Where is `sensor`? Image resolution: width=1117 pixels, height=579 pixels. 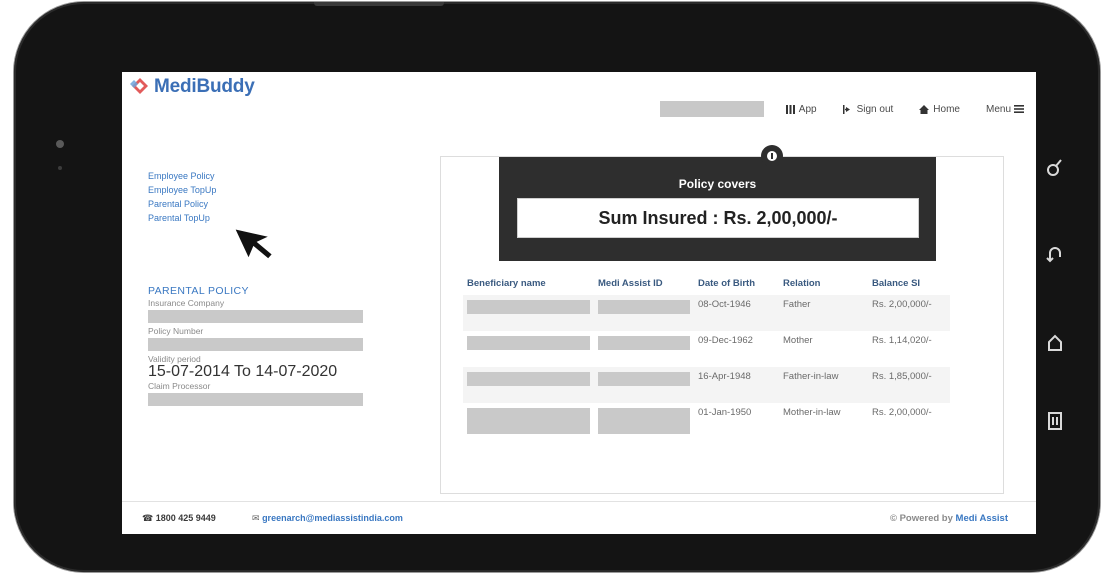
sensor is located at coordinates (60, 168).